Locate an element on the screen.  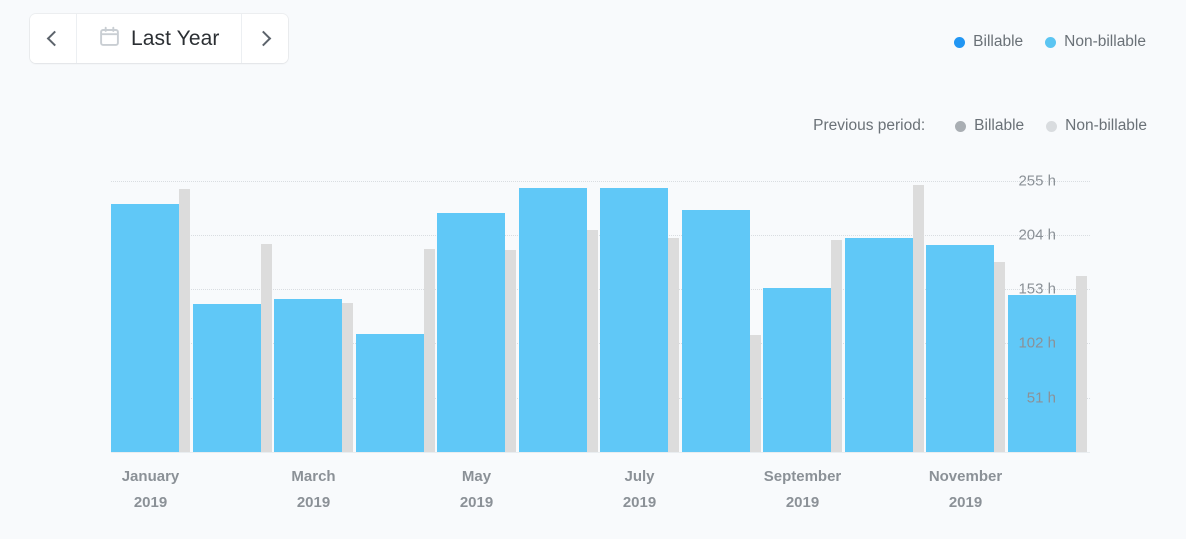
chart-axis-baseline is located at coordinates (600, 452).